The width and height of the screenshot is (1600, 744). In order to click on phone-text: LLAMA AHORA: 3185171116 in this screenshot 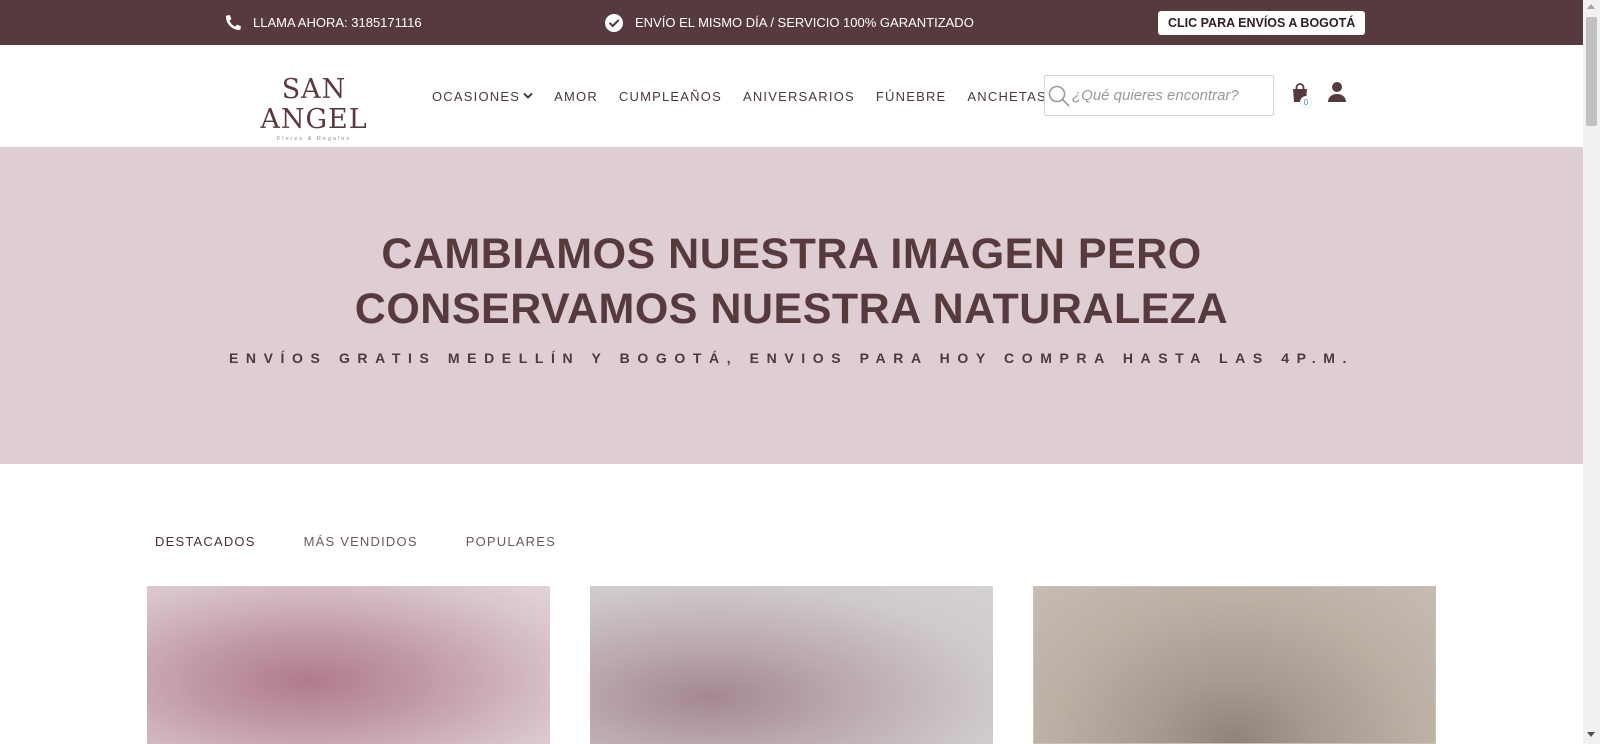, I will do `click(337, 22)`.